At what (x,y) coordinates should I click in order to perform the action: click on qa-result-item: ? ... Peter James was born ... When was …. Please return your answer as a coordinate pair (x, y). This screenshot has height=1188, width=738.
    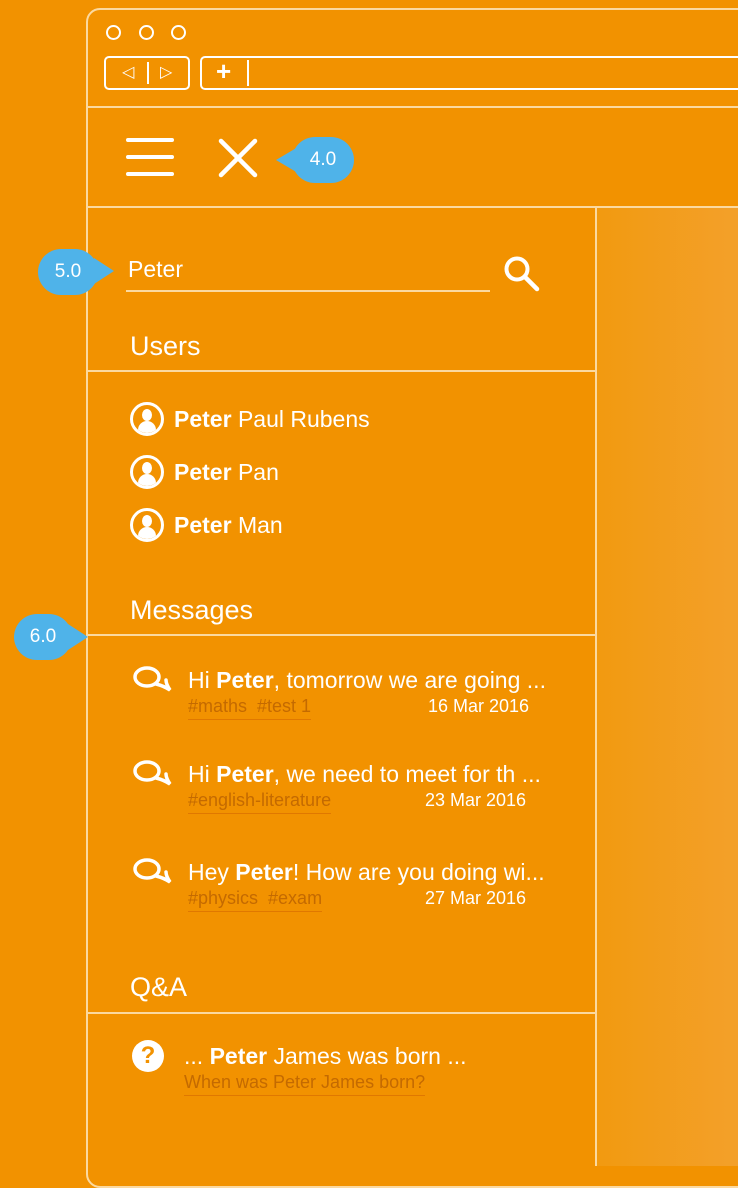
    Looking at the image, I should click on (342, 1069).